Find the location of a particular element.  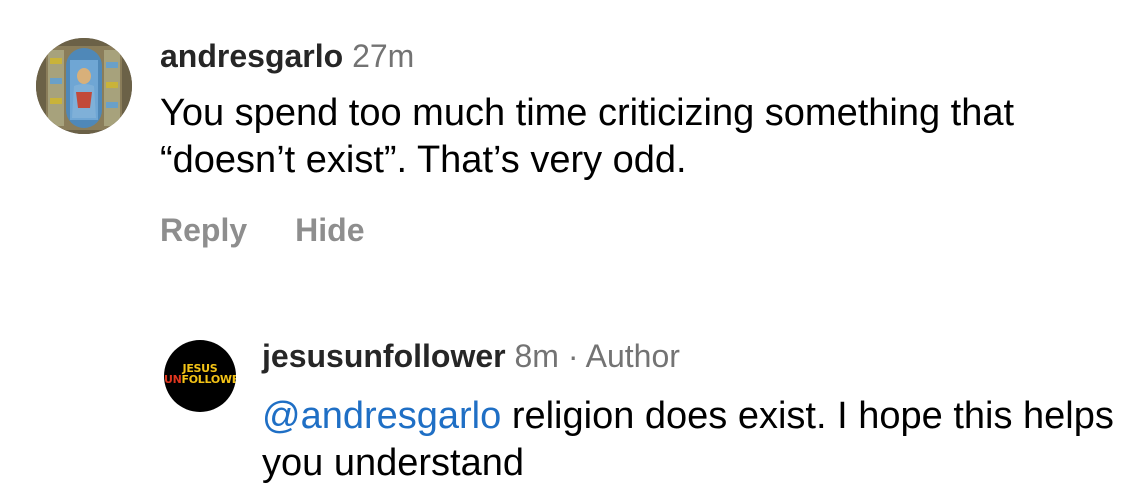

logo-suffix: FOLLOWER is located at coordinates (208, 379).